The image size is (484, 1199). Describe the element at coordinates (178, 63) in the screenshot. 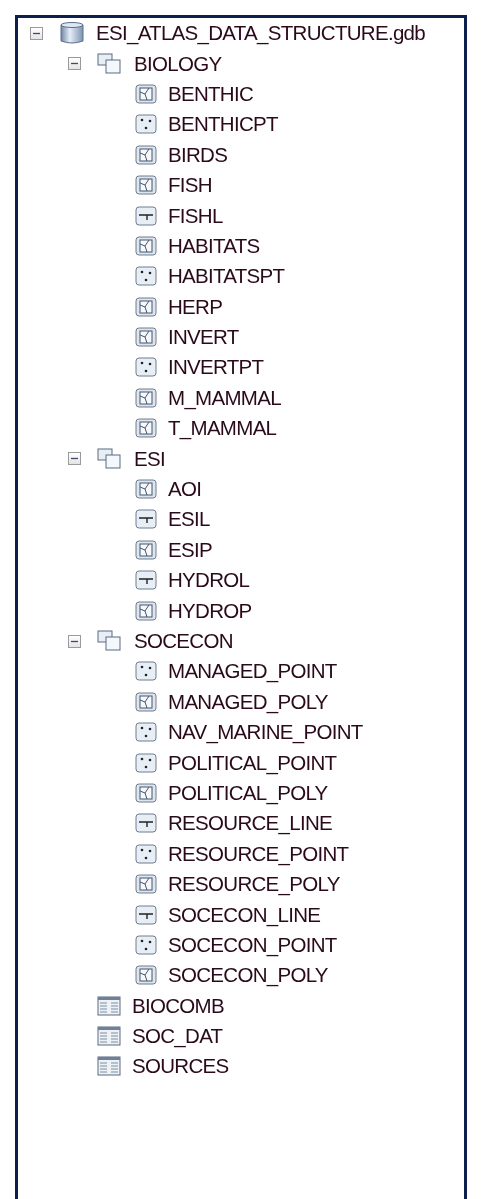

I see `tree-item-label: BIOLOGY` at that location.